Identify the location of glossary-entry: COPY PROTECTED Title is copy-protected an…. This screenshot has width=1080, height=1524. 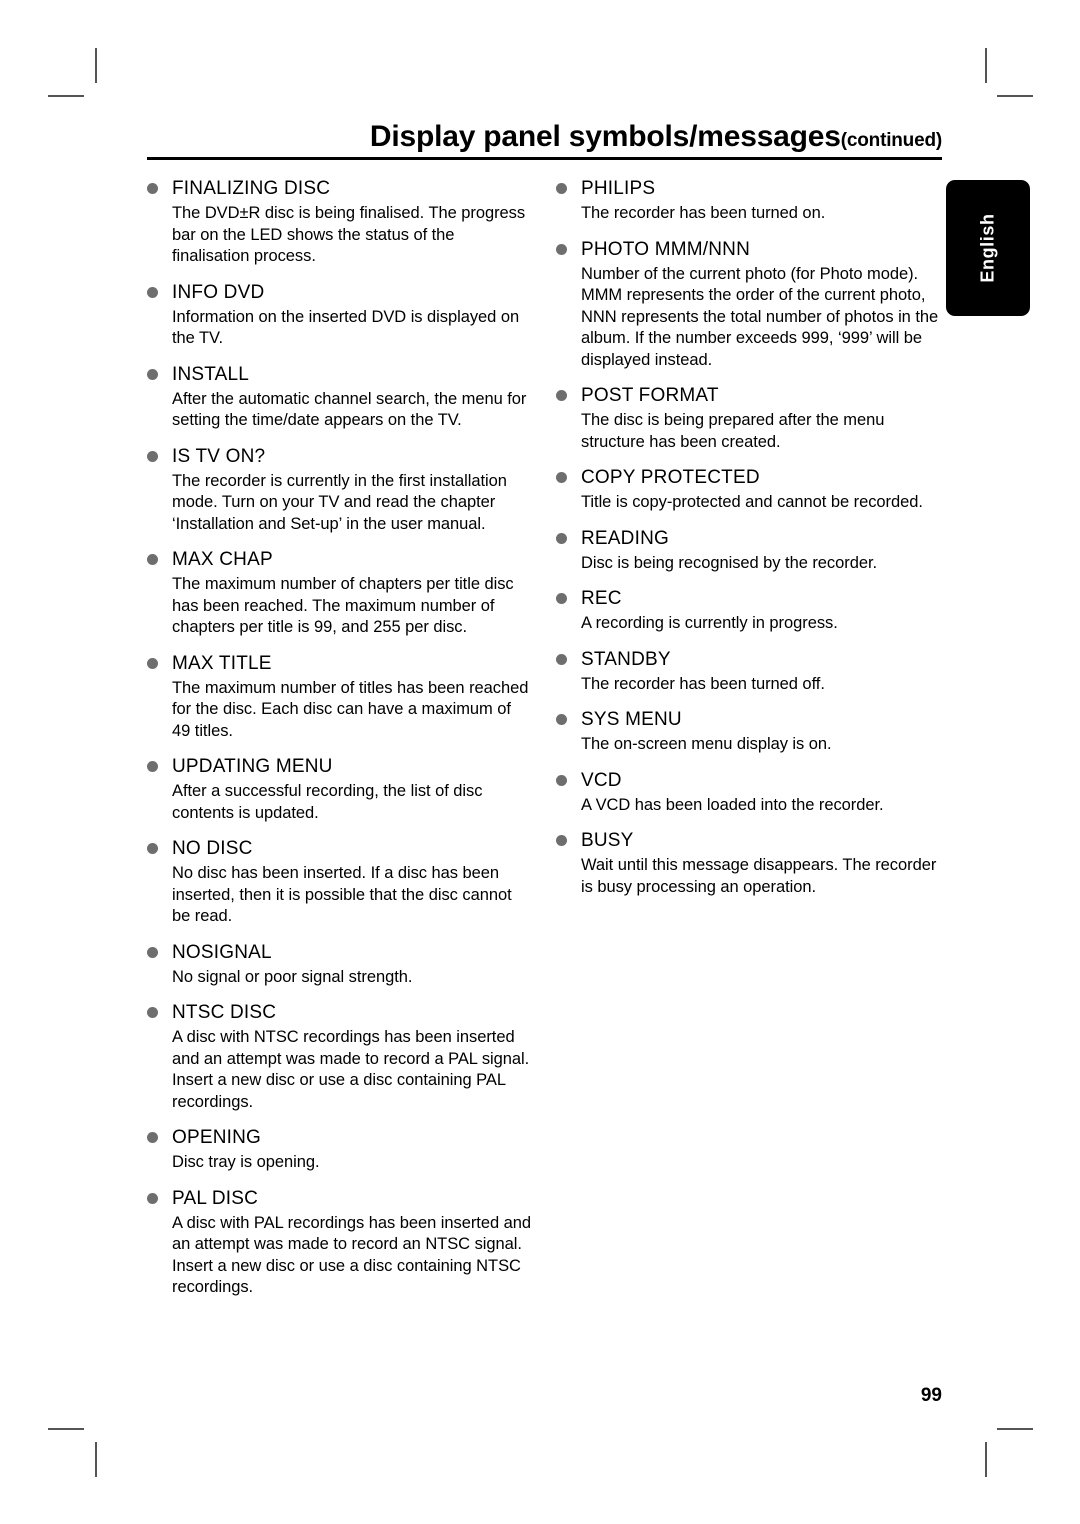
(749, 490).